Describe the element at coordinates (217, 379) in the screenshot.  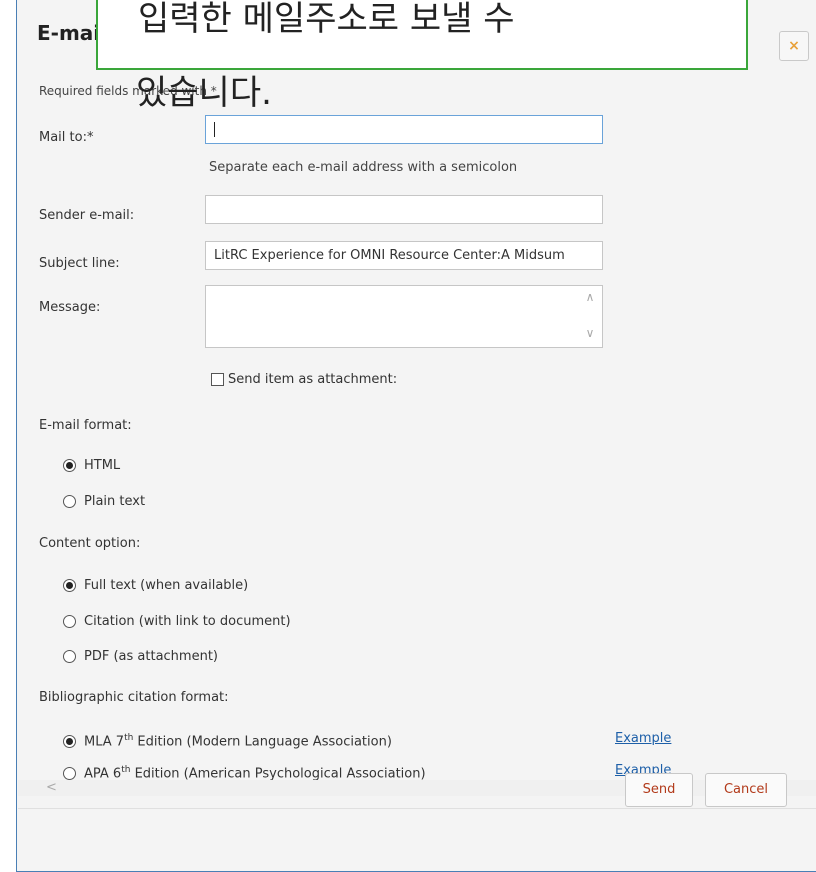
I see `attachment-checkbox` at that location.